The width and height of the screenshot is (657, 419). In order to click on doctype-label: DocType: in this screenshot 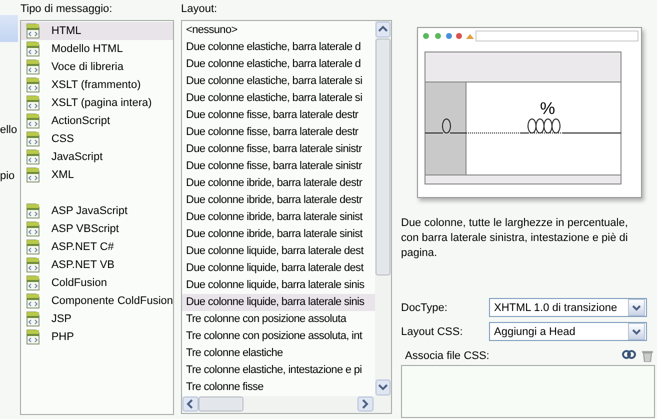, I will do `click(424, 308)`.